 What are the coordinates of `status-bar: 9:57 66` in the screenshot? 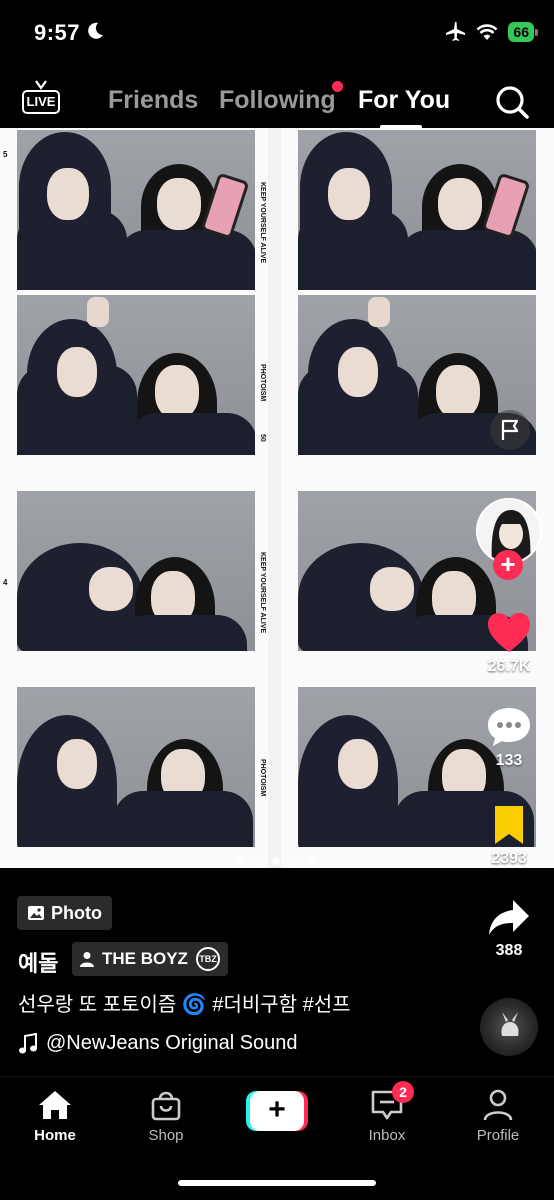 It's located at (277, 35).